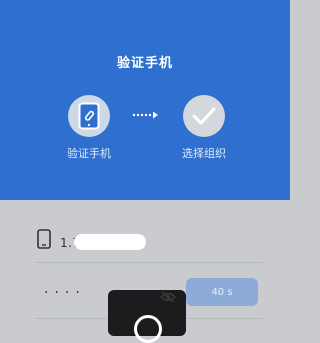 The image size is (320, 343). What do you see at coordinates (168, 297) in the screenshot?
I see `eye-hidden-icon` at bounding box center [168, 297].